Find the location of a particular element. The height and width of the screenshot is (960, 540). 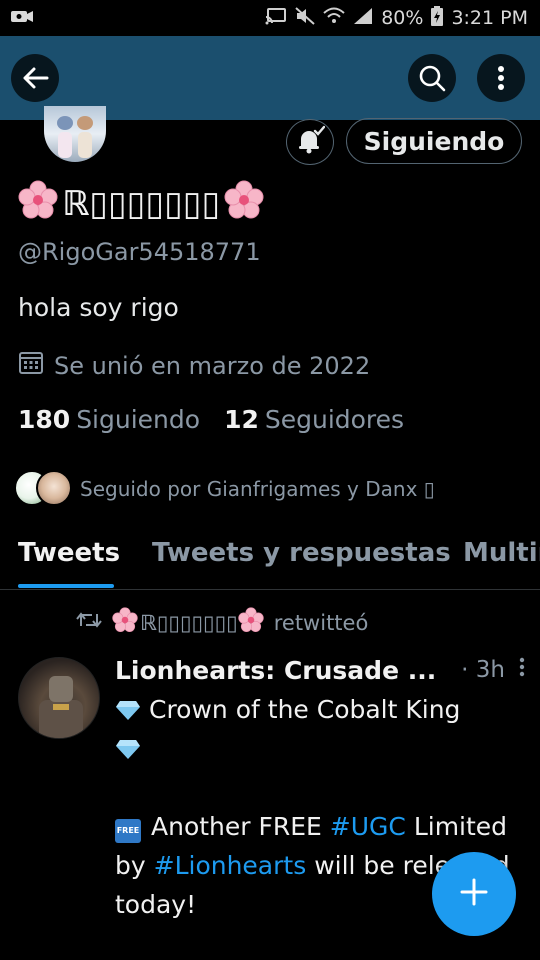

profile-handle: @RigoGar54518771 is located at coordinates (139, 252).